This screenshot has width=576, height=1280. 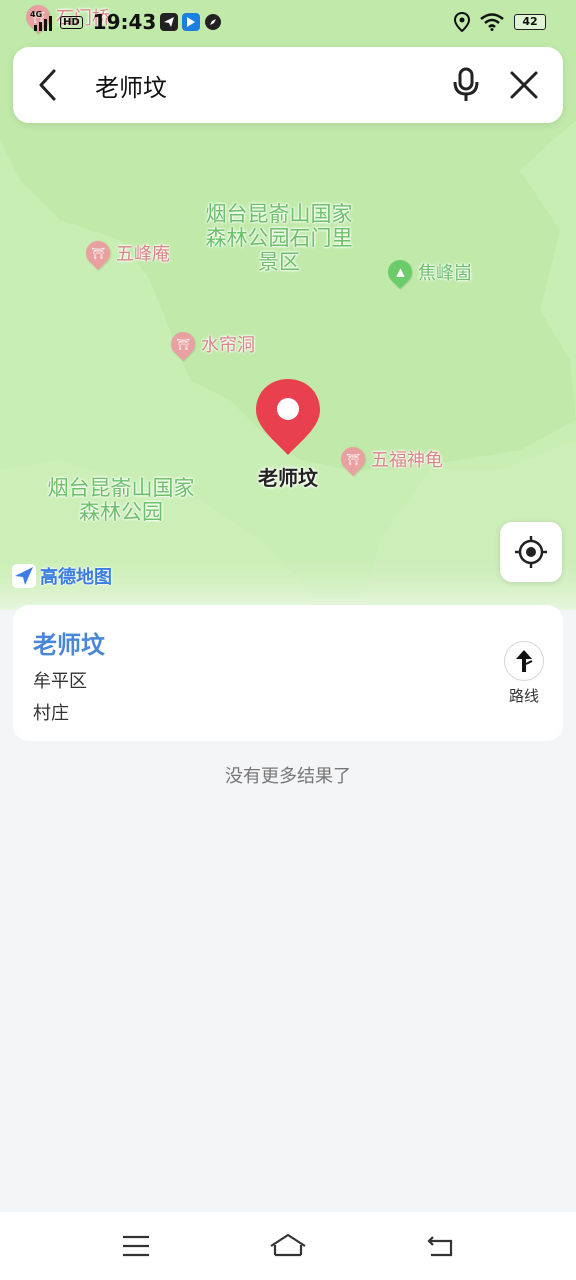 I want to click on telegram-notification-icon, so click(x=169, y=22).